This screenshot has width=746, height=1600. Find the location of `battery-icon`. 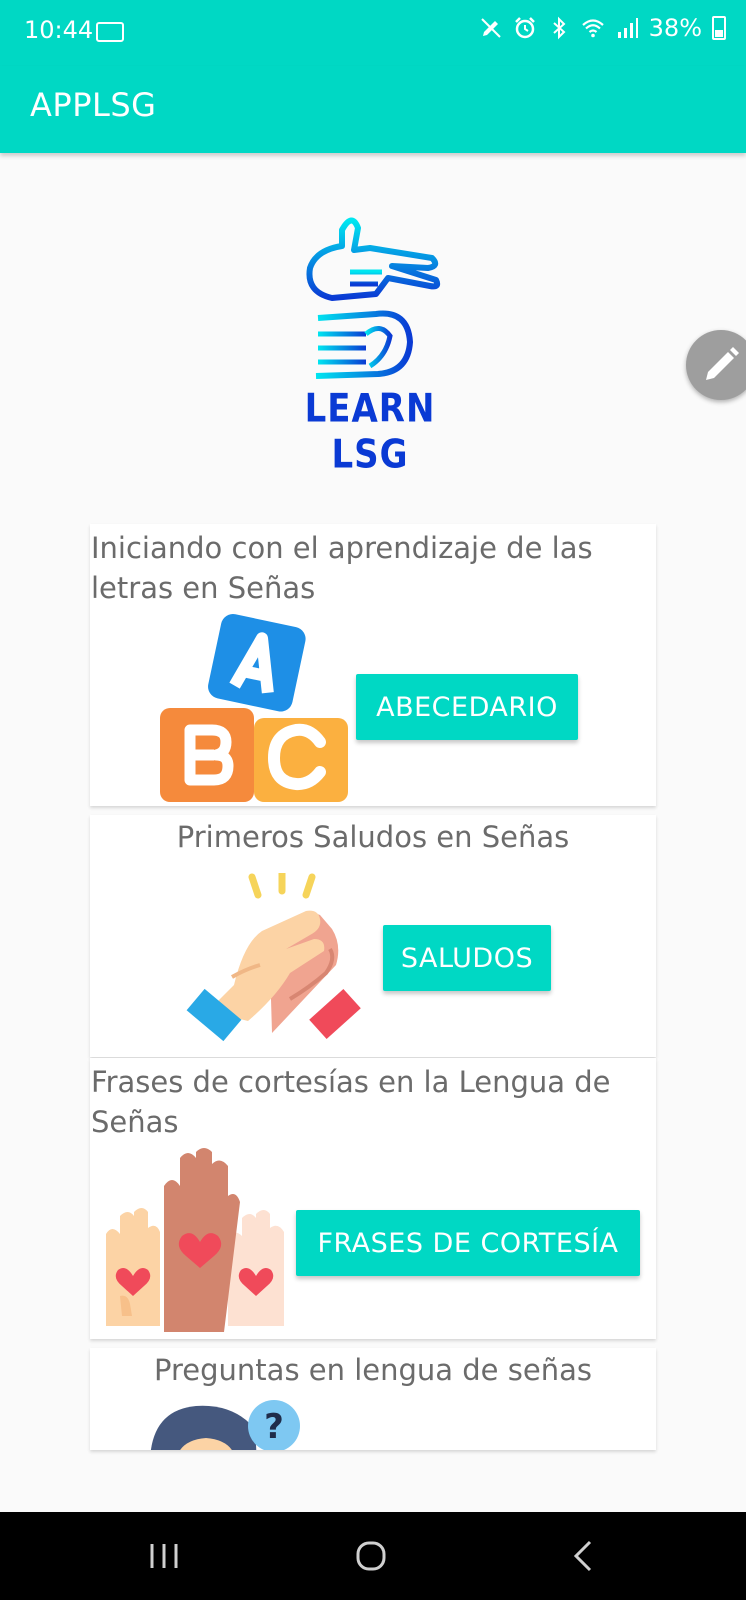

battery-icon is located at coordinates (719, 28).